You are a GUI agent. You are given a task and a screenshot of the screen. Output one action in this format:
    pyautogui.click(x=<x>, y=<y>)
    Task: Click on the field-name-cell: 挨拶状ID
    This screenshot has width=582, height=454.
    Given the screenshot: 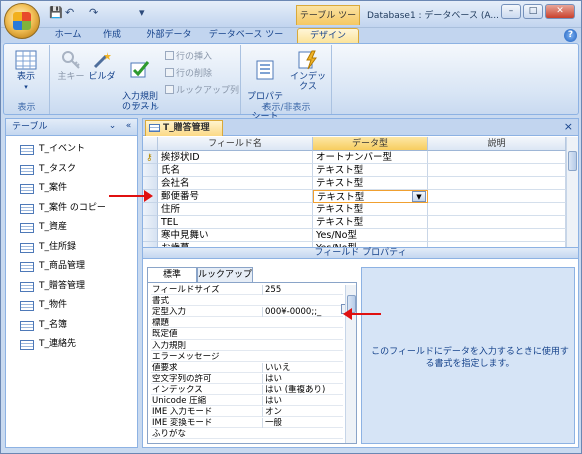 What is the action you would take?
    pyautogui.click(x=235, y=157)
    